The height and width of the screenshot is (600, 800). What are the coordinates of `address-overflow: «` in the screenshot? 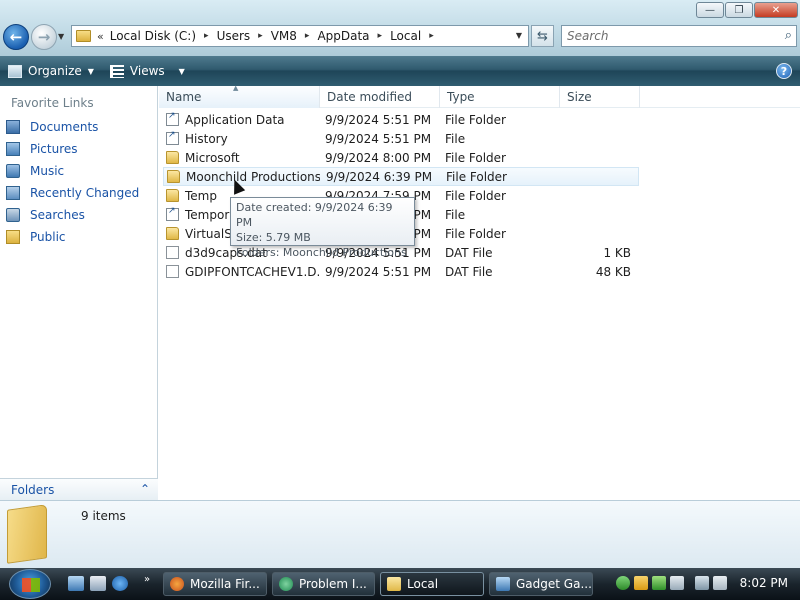 It's located at (100, 36).